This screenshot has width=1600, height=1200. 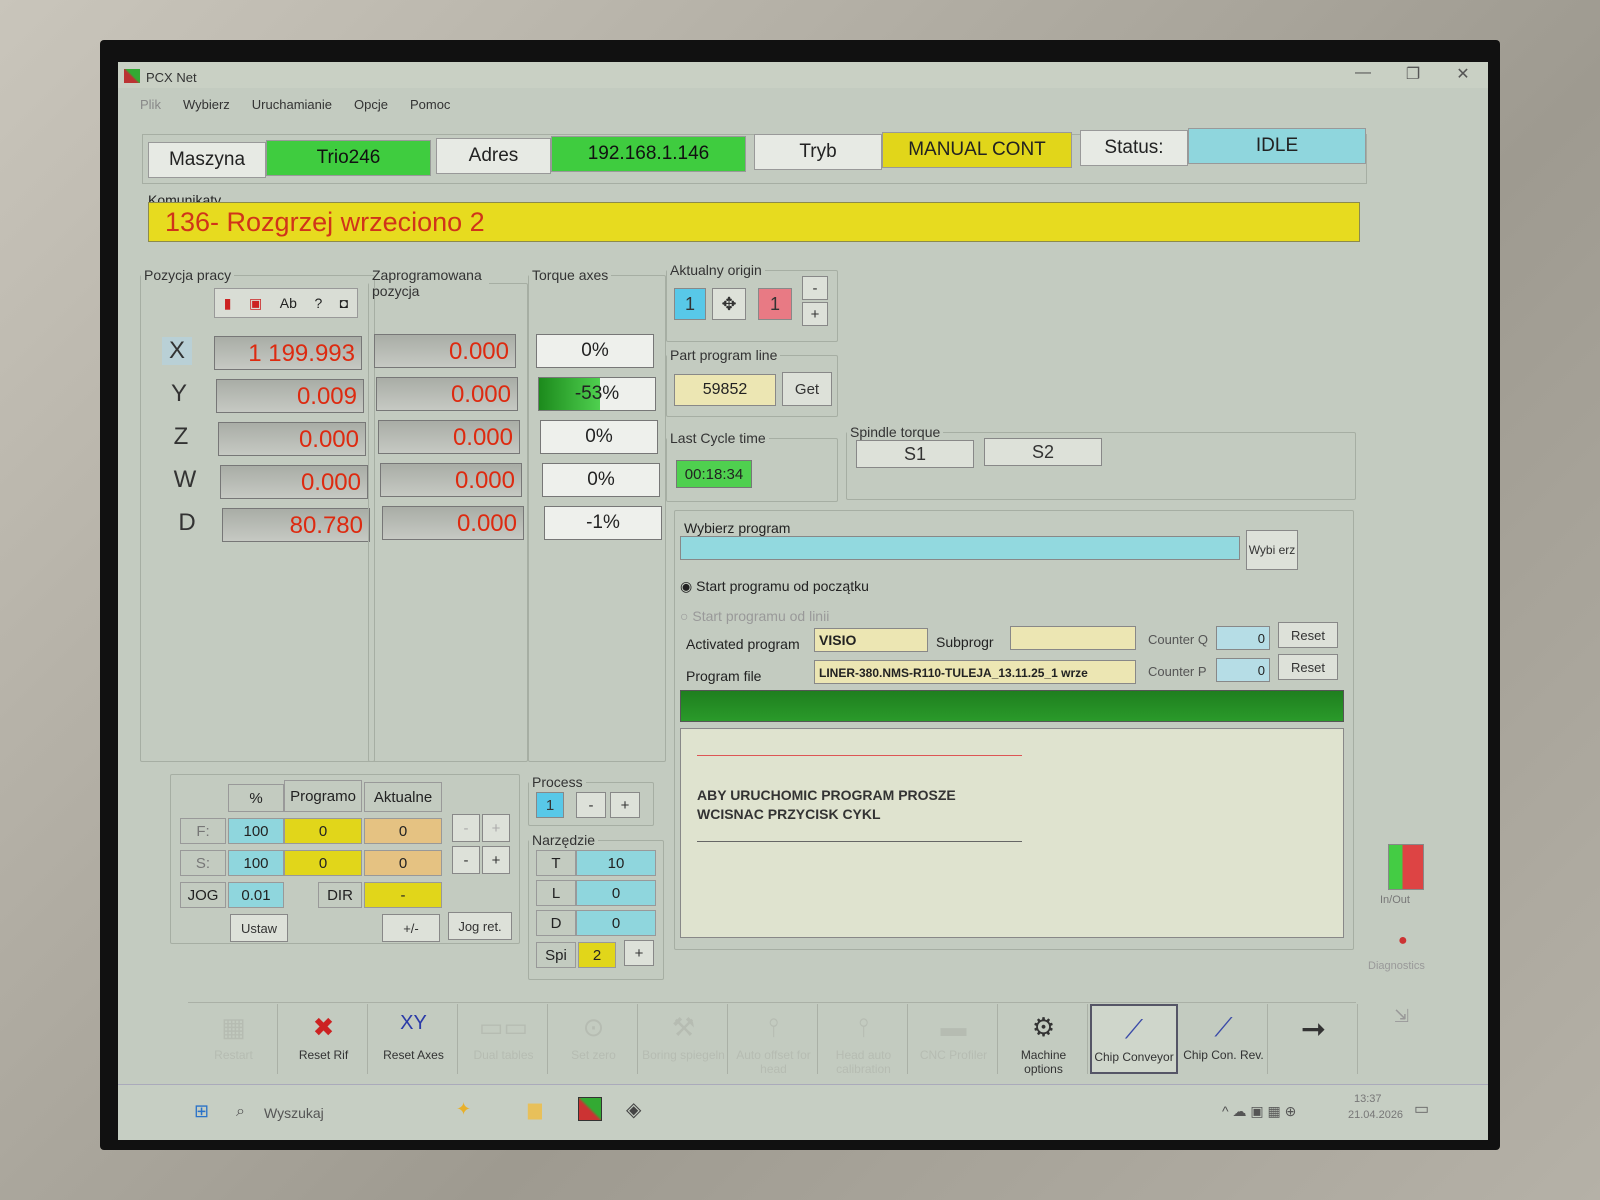 I want to click on auto-offset-label: Auto offset for head, so click(x=773, y=1062).